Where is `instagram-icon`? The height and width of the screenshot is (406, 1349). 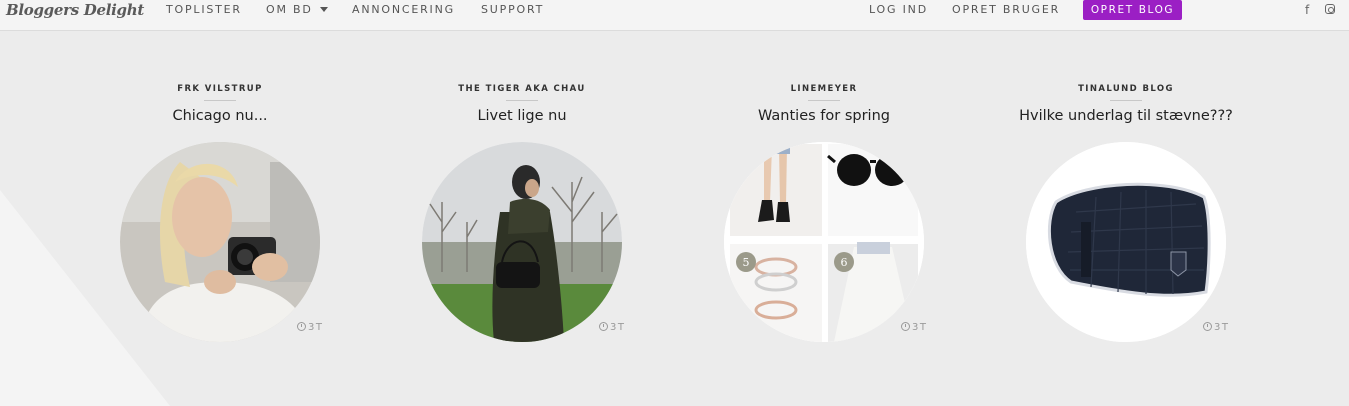
instagram-icon is located at coordinates (1330, 9).